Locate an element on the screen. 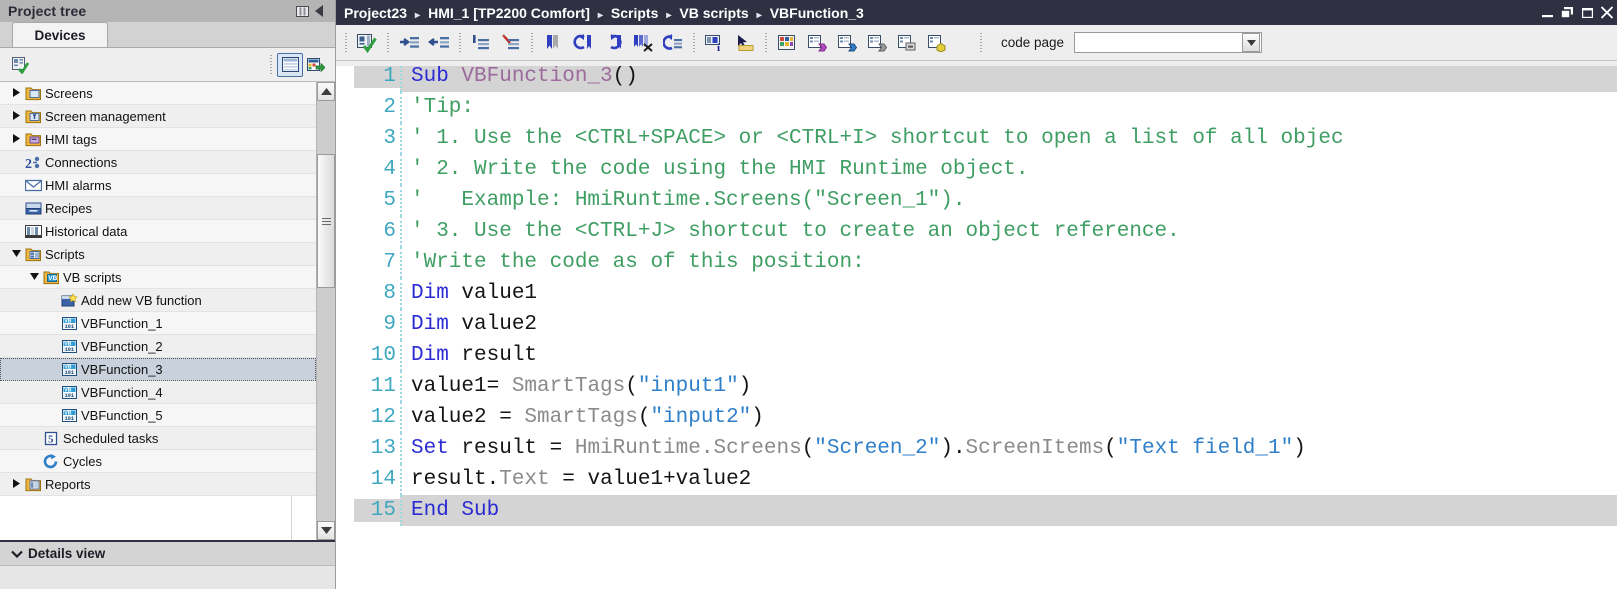 The width and height of the screenshot is (1617, 589). breadcrumb-item-4: VB scripts is located at coordinates (713, 13).